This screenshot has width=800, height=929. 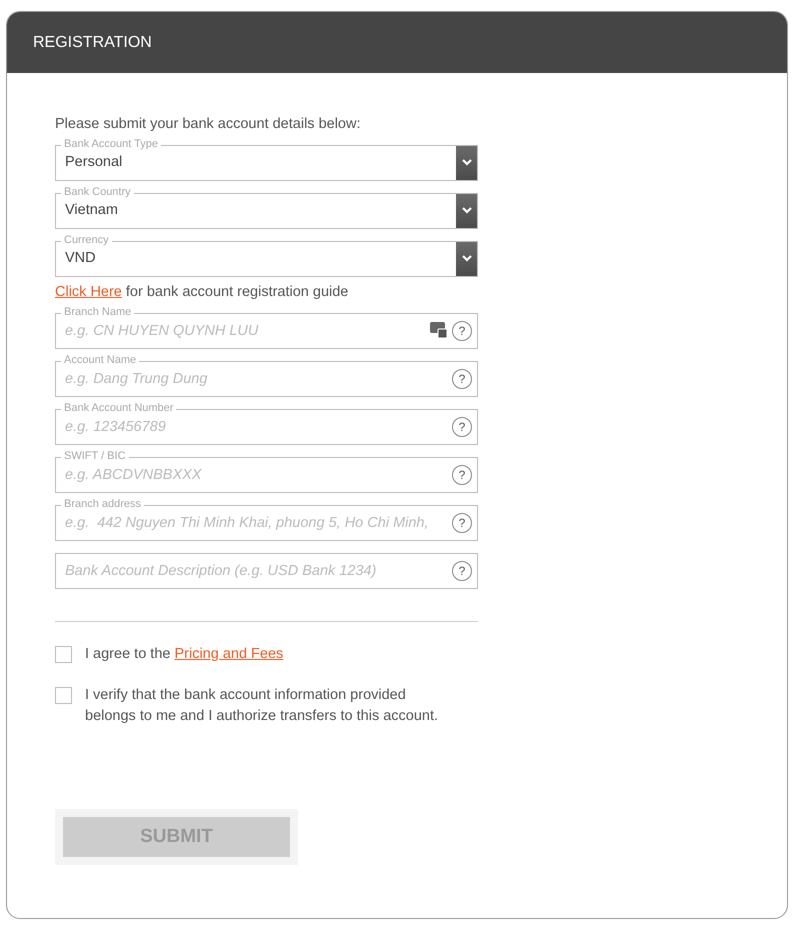 What do you see at coordinates (92, 42) in the screenshot?
I see `header-title: REGISTRATION` at bounding box center [92, 42].